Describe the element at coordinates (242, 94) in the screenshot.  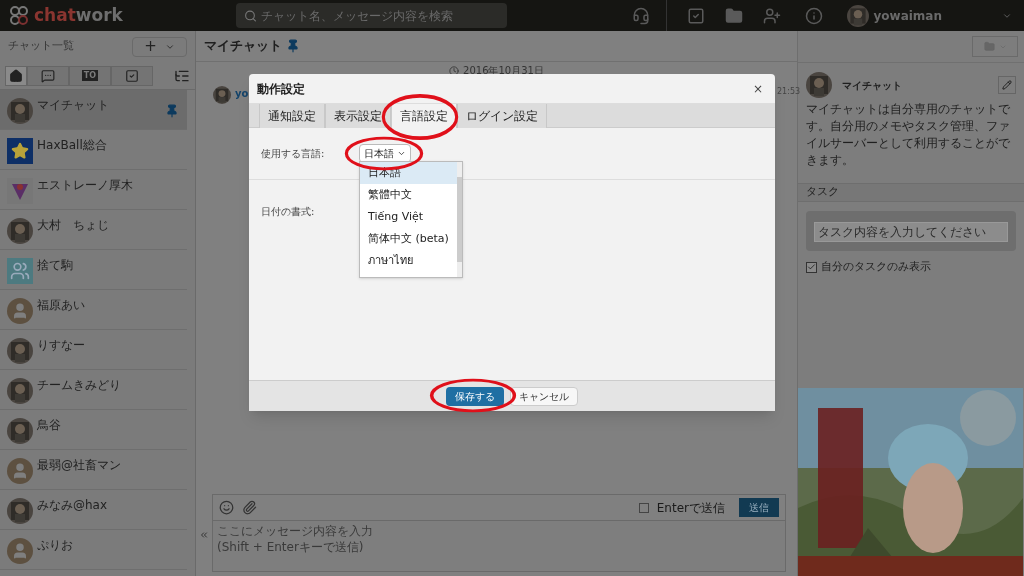
I see `sender-name: yo` at that location.